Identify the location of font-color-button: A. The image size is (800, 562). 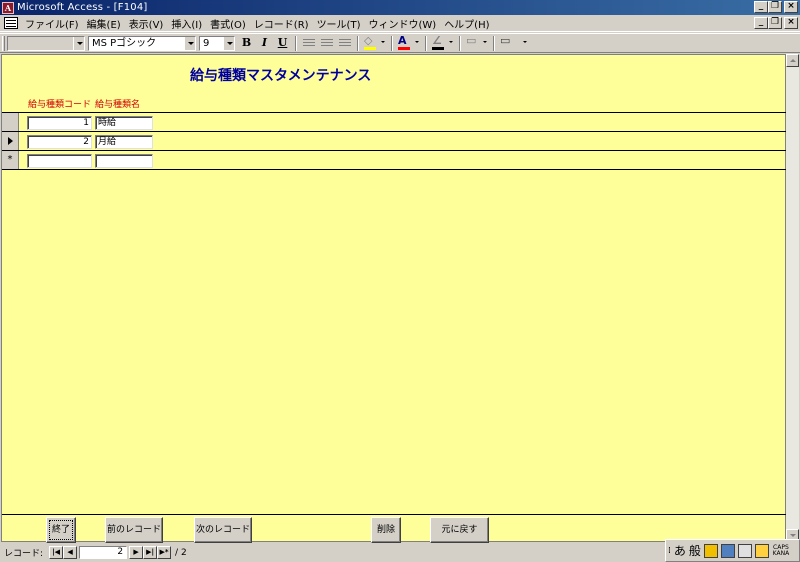
(408, 43).